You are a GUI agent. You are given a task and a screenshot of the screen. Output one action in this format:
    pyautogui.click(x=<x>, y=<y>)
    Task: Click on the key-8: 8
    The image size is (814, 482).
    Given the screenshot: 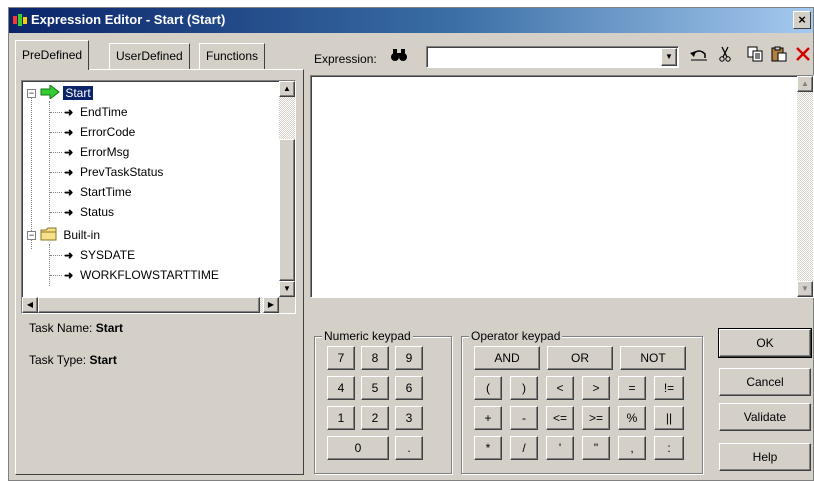 What is the action you would take?
    pyautogui.click(x=375, y=358)
    